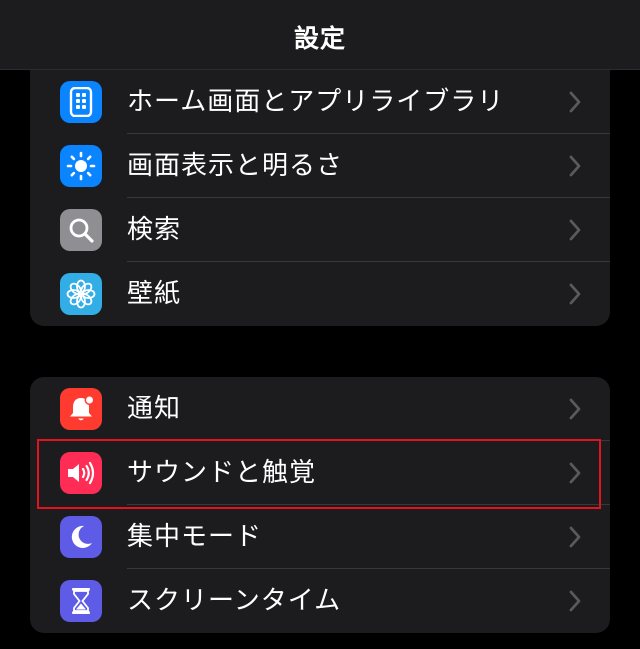  Describe the element at coordinates (81, 473) in the screenshot. I see `speaker-icon` at that location.